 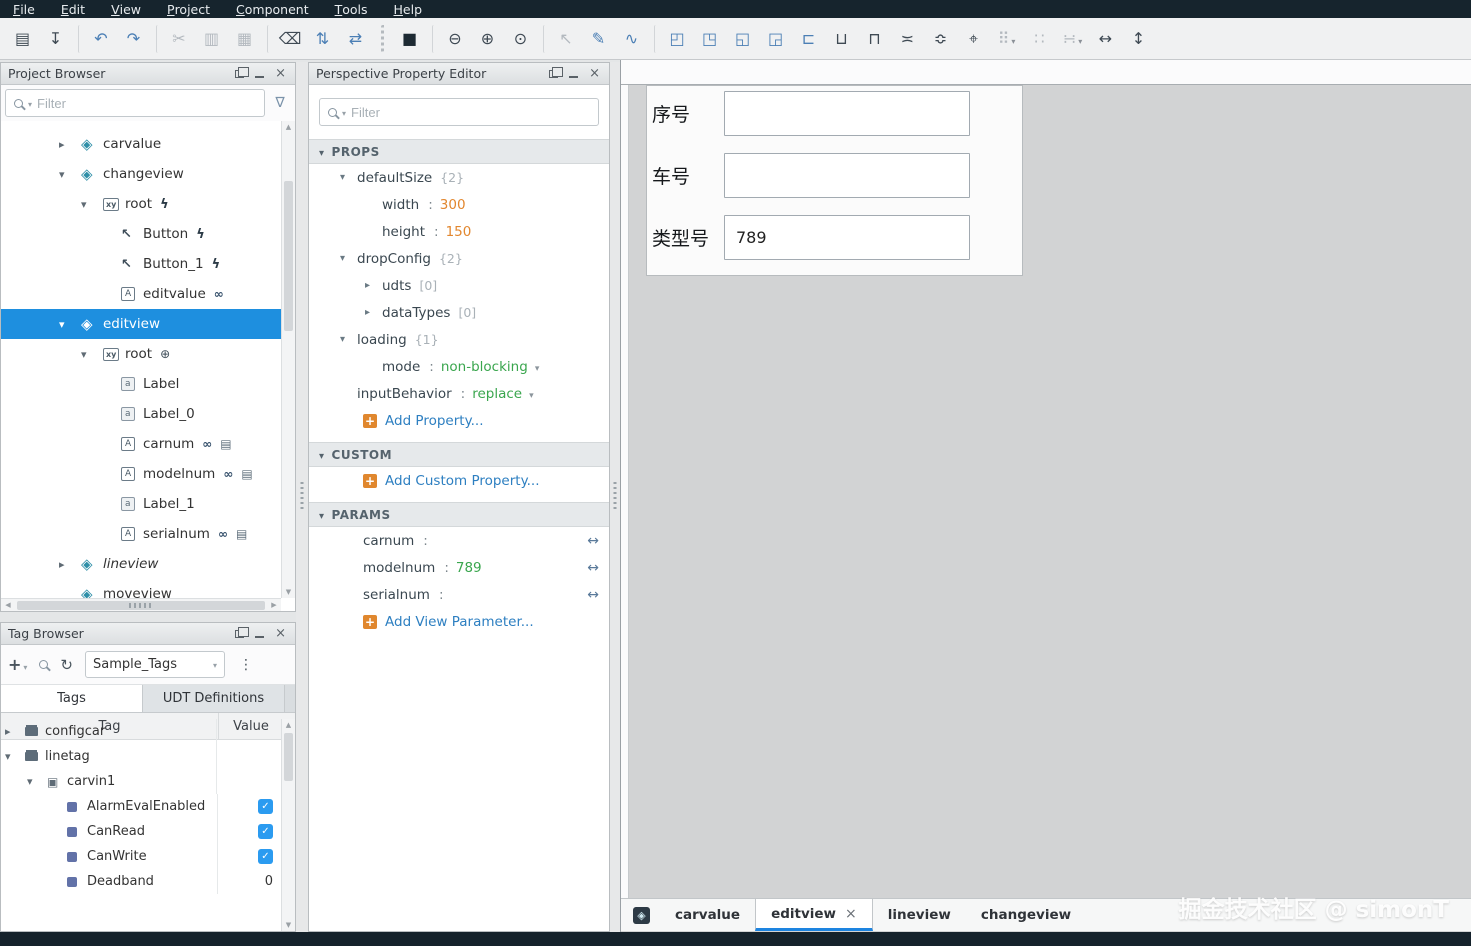 I want to click on compare-icon: ⇄, so click(x=355, y=39).